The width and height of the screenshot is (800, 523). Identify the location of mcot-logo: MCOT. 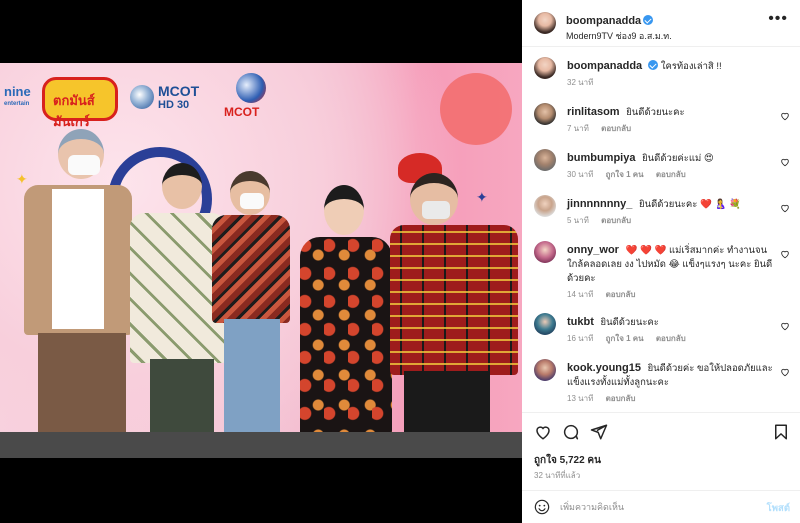
(252, 96).